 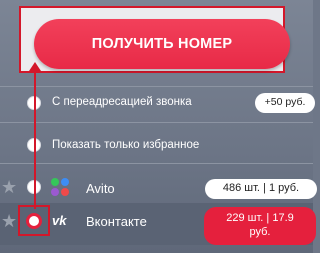 What do you see at coordinates (116, 221) in the screenshot?
I see `vk-label: Вконтакте` at bounding box center [116, 221].